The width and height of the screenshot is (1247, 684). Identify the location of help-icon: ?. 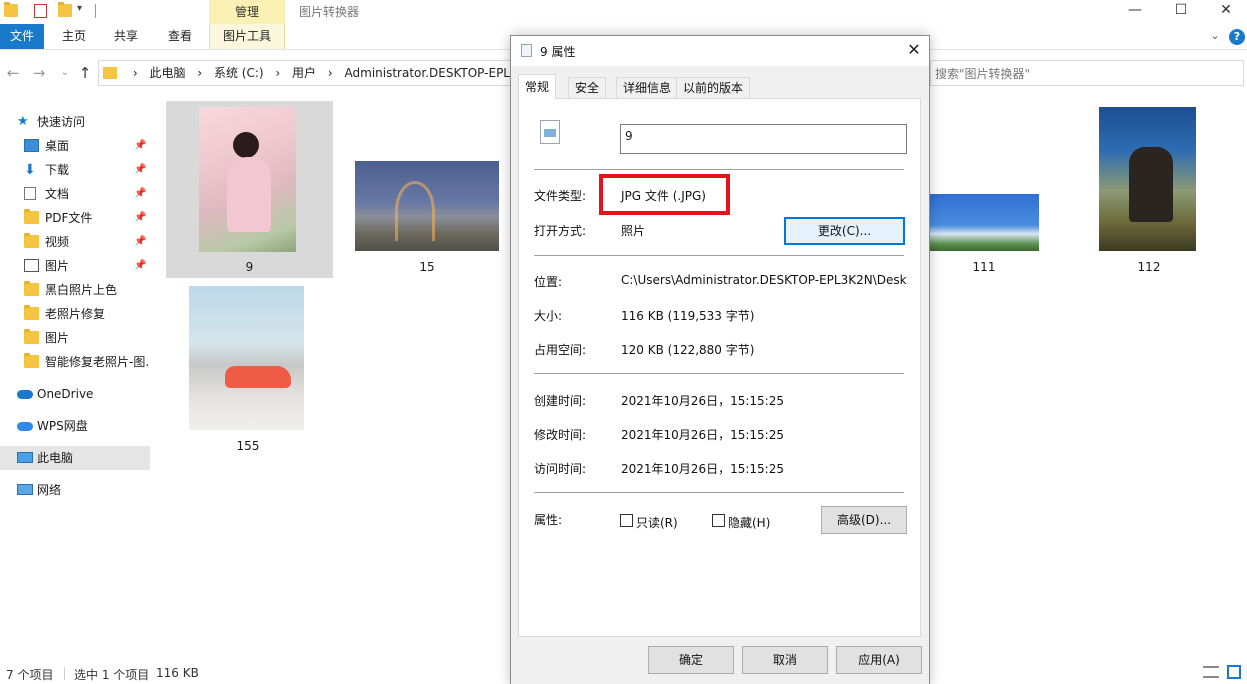
(1237, 37).